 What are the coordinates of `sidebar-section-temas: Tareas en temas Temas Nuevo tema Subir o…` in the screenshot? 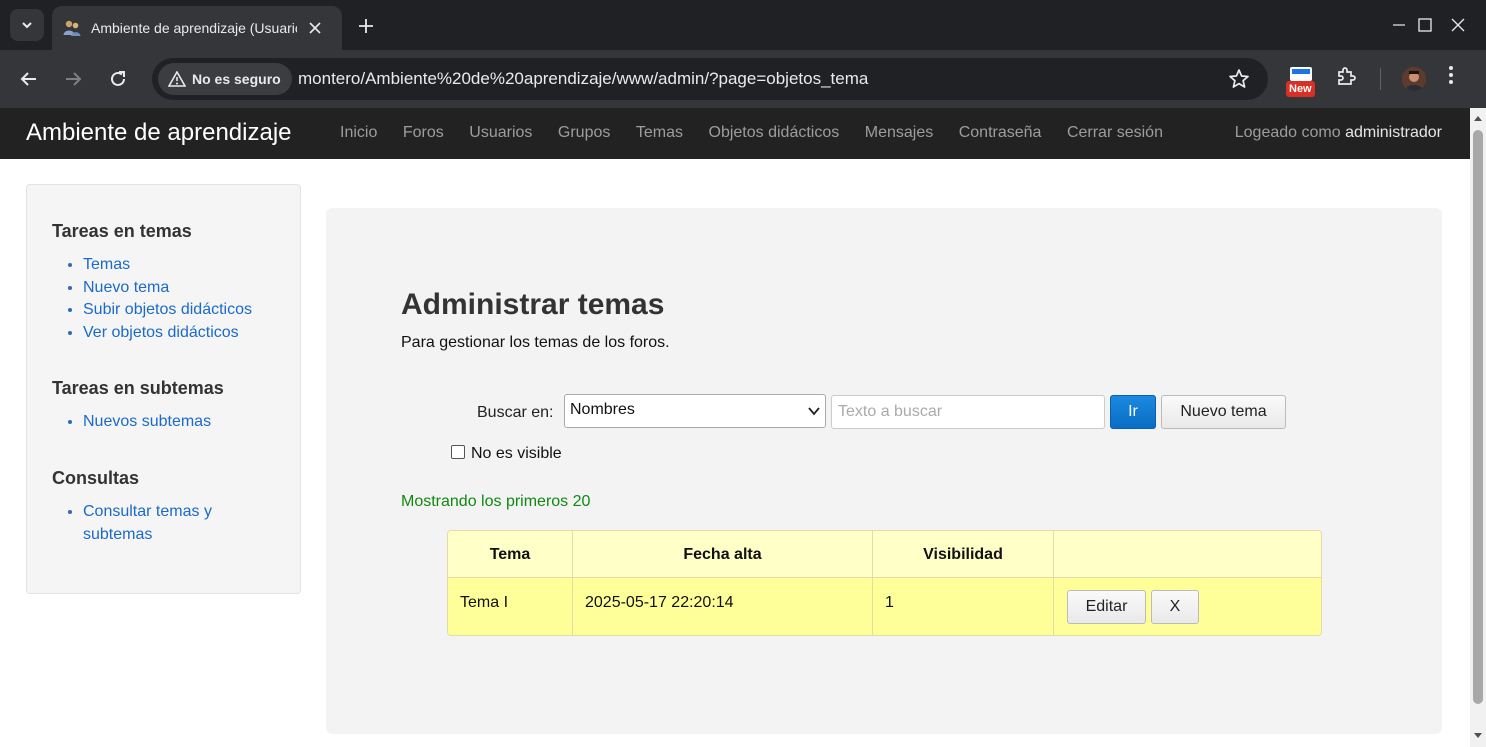 It's located at (152, 282).